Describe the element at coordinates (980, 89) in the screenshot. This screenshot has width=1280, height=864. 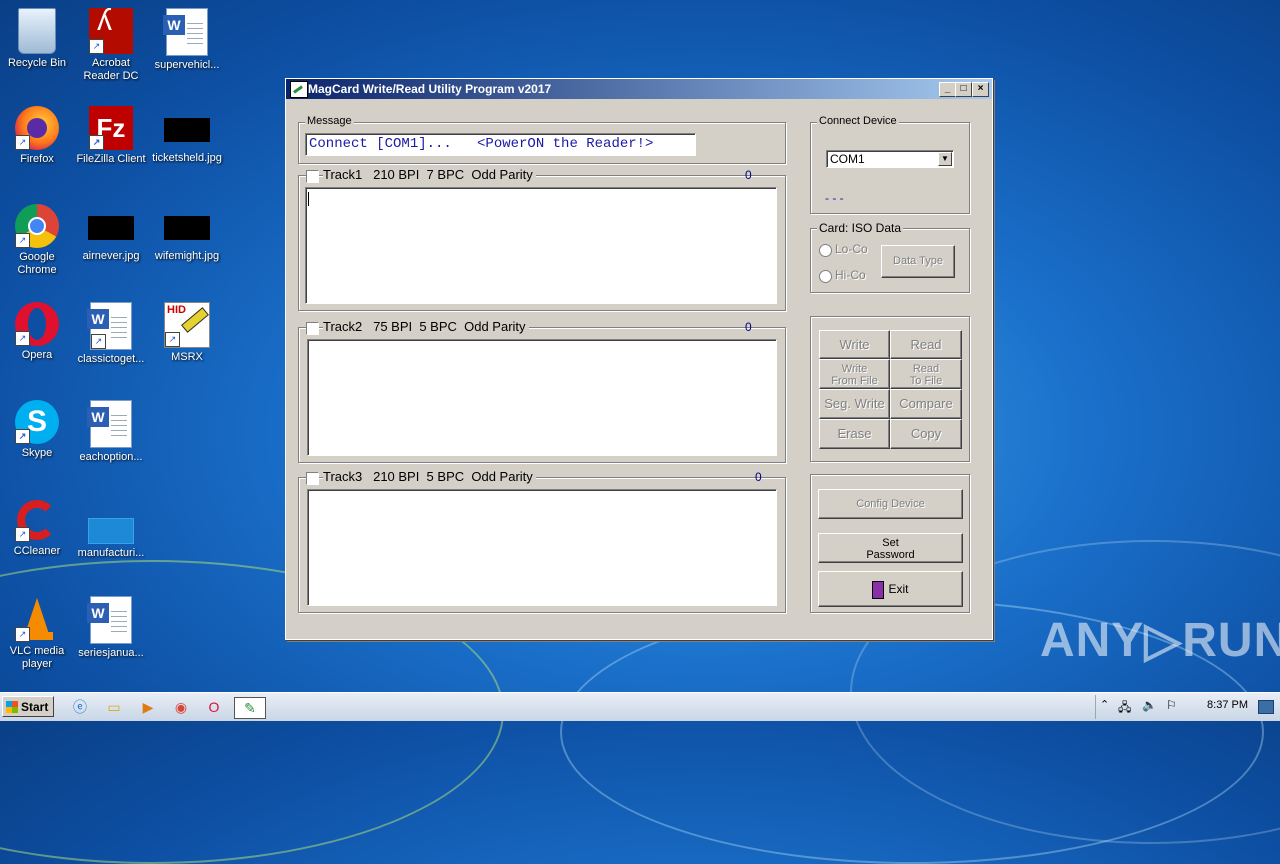
I see `close-button: ×` at that location.